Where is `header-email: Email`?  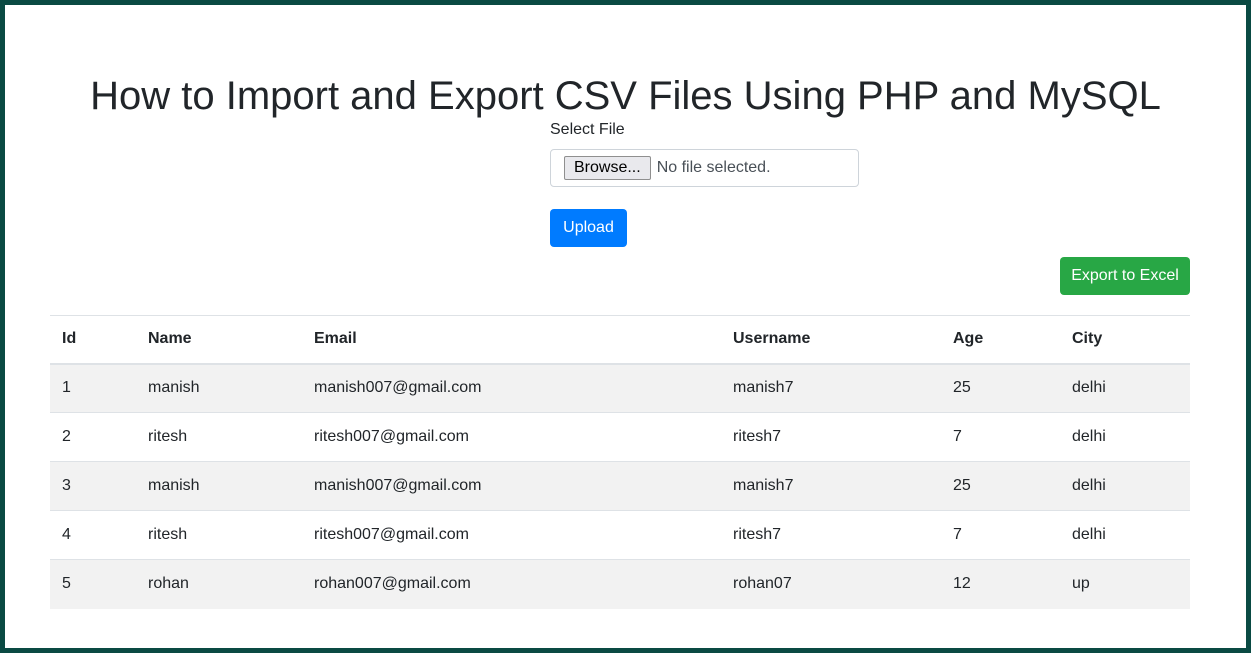 header-email: Email is located at coordinates (511, 340).